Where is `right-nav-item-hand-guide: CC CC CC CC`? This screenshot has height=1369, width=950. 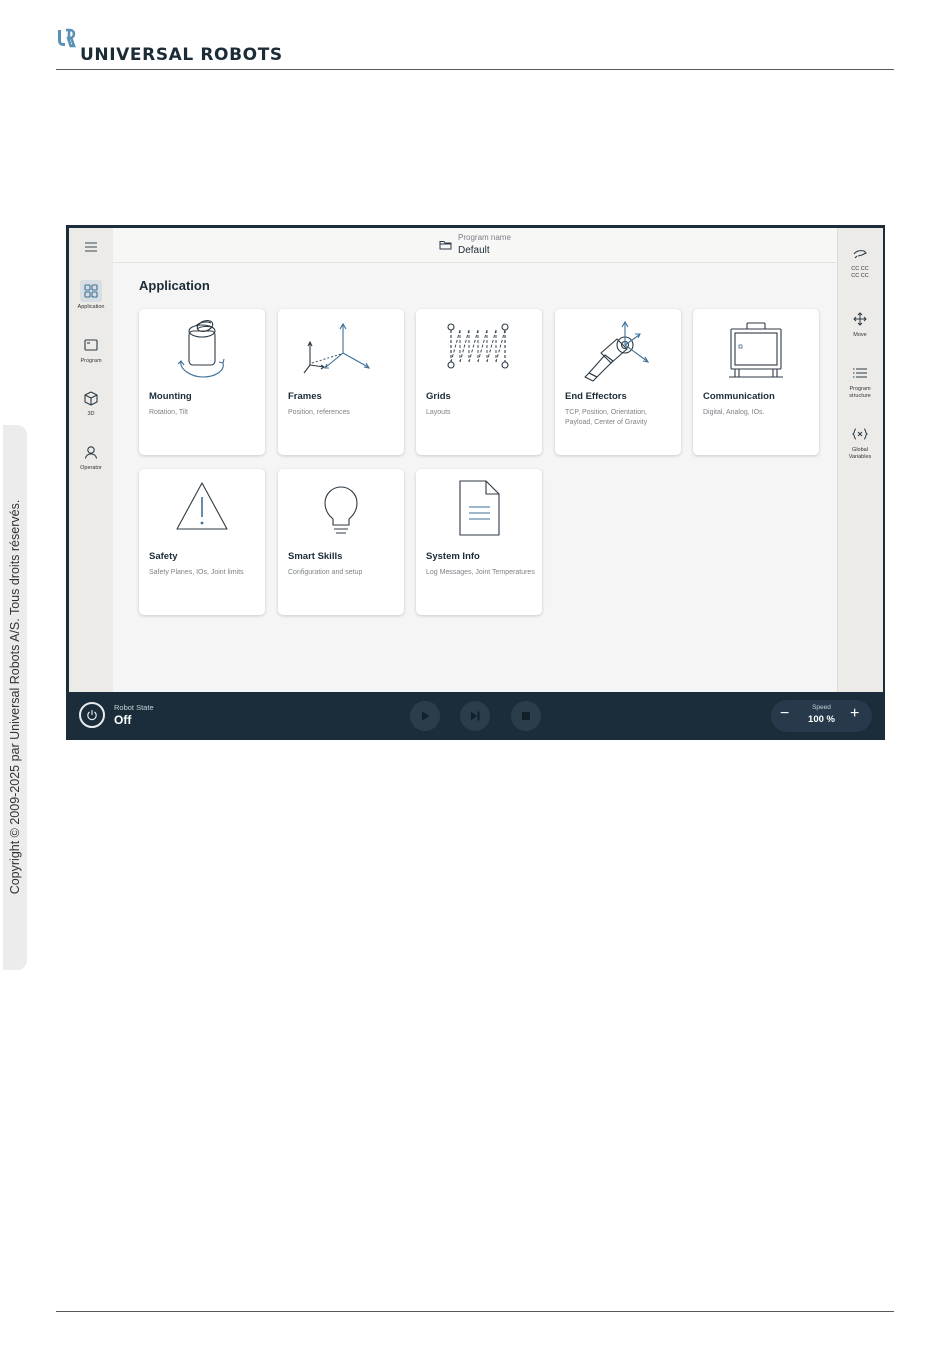 right-nav-item-hand-guide: CC CC CC CC is located at coordinates (860, 261).